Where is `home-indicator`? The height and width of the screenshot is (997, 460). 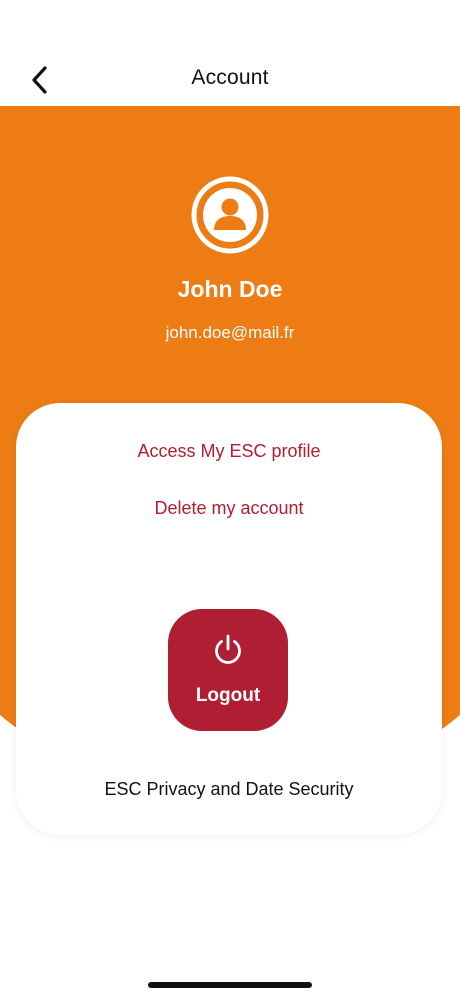 home-indicator is located at coordinates (230, 985).